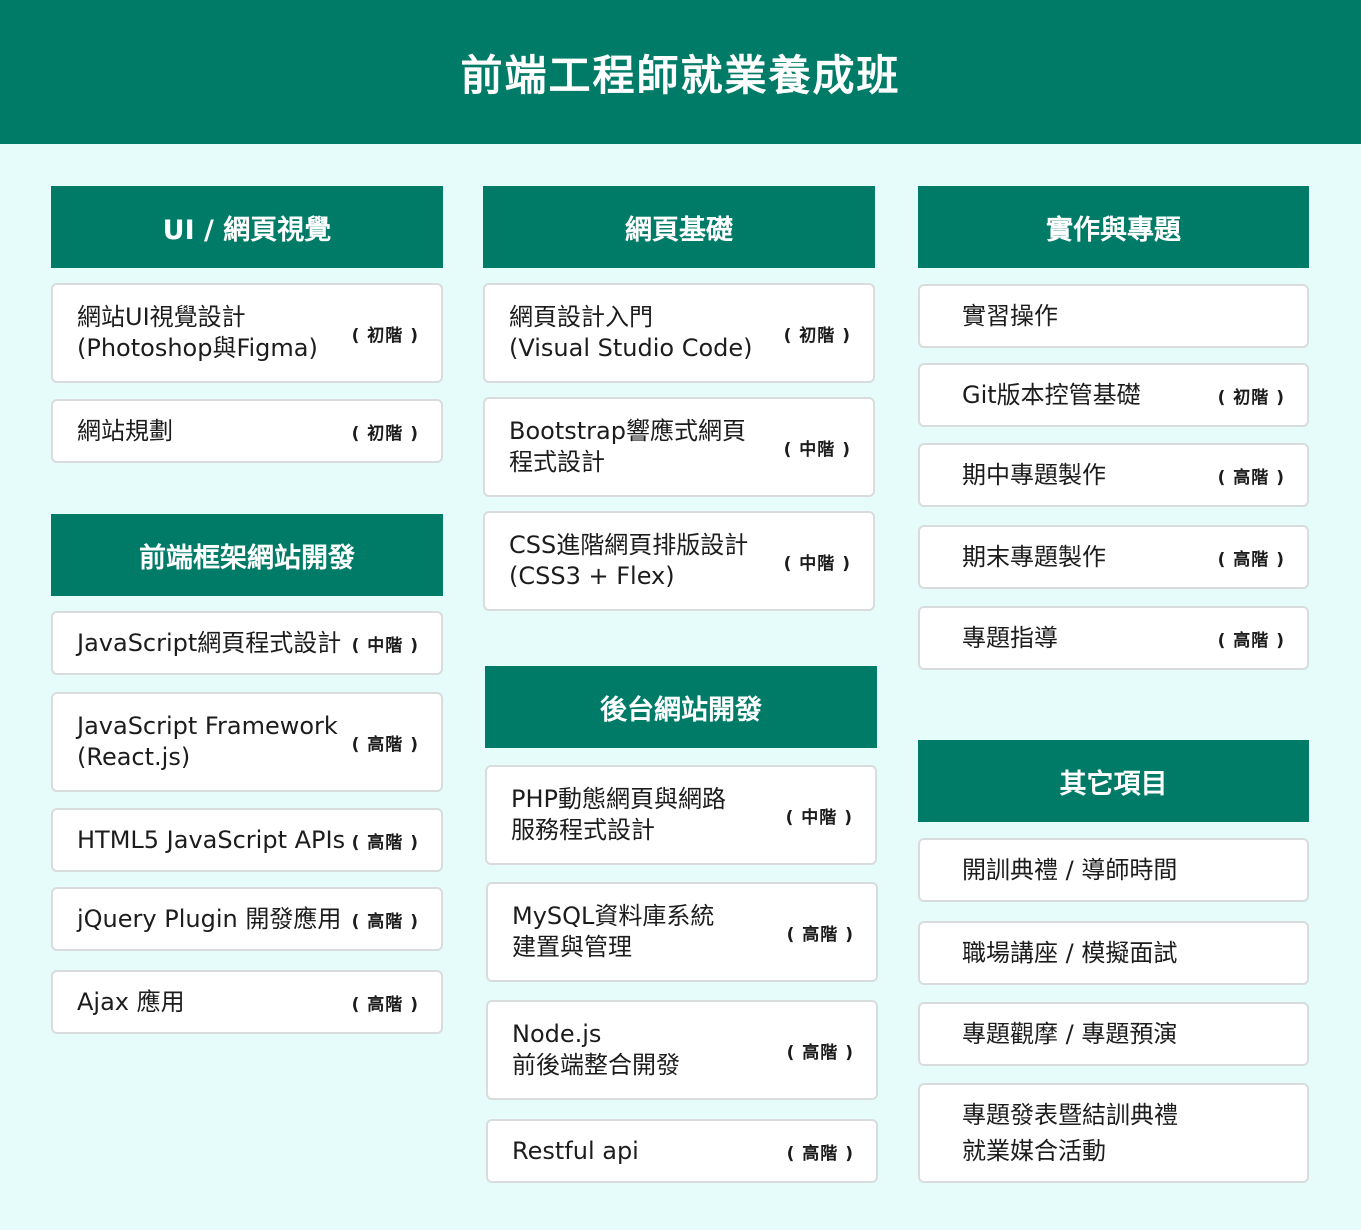 Image resolution: width=1361 pixels, height=1230 pixels. Describe the element at coordinates (1070, 1133) in the screenshot. I see `course-title: 專題發表暨結訓典禮 就業媒合活動` at that location.